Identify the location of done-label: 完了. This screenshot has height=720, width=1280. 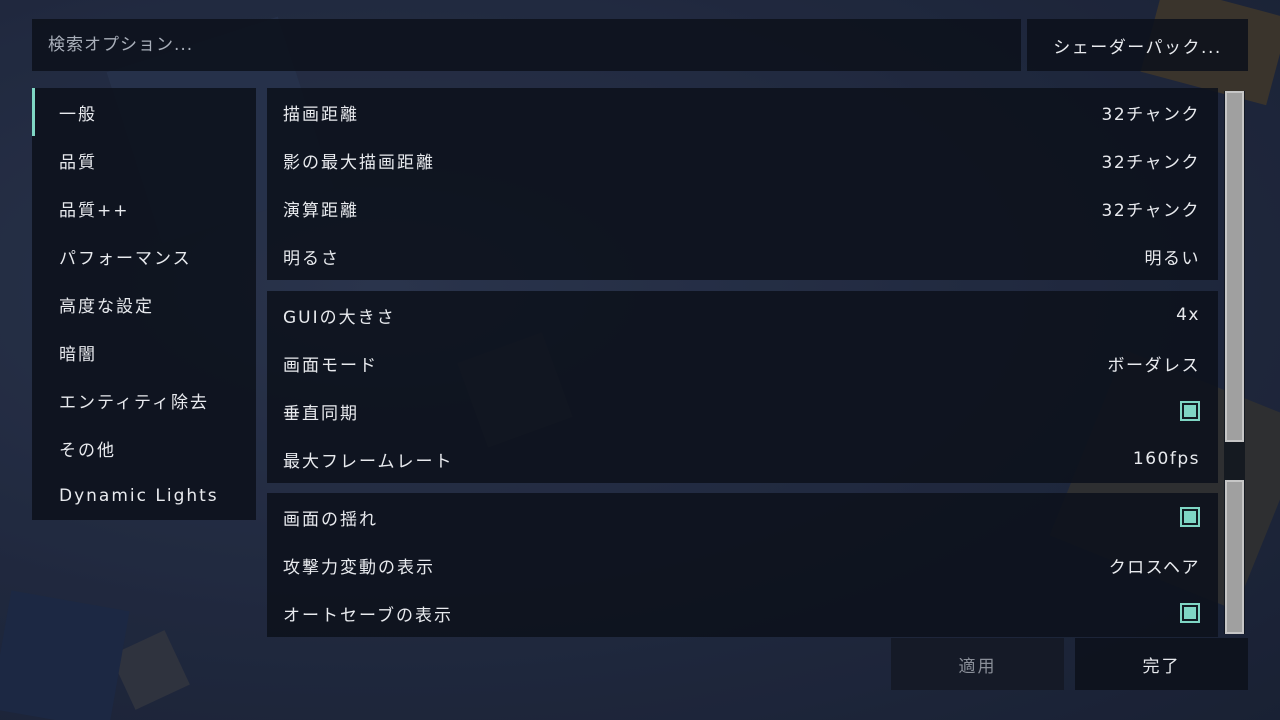
(1161, 666).